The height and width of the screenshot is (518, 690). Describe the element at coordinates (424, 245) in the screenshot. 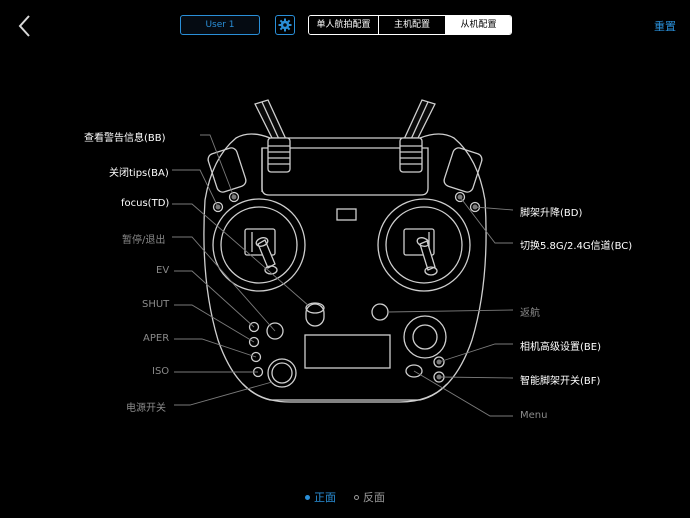

I see `right-stick` at that location.